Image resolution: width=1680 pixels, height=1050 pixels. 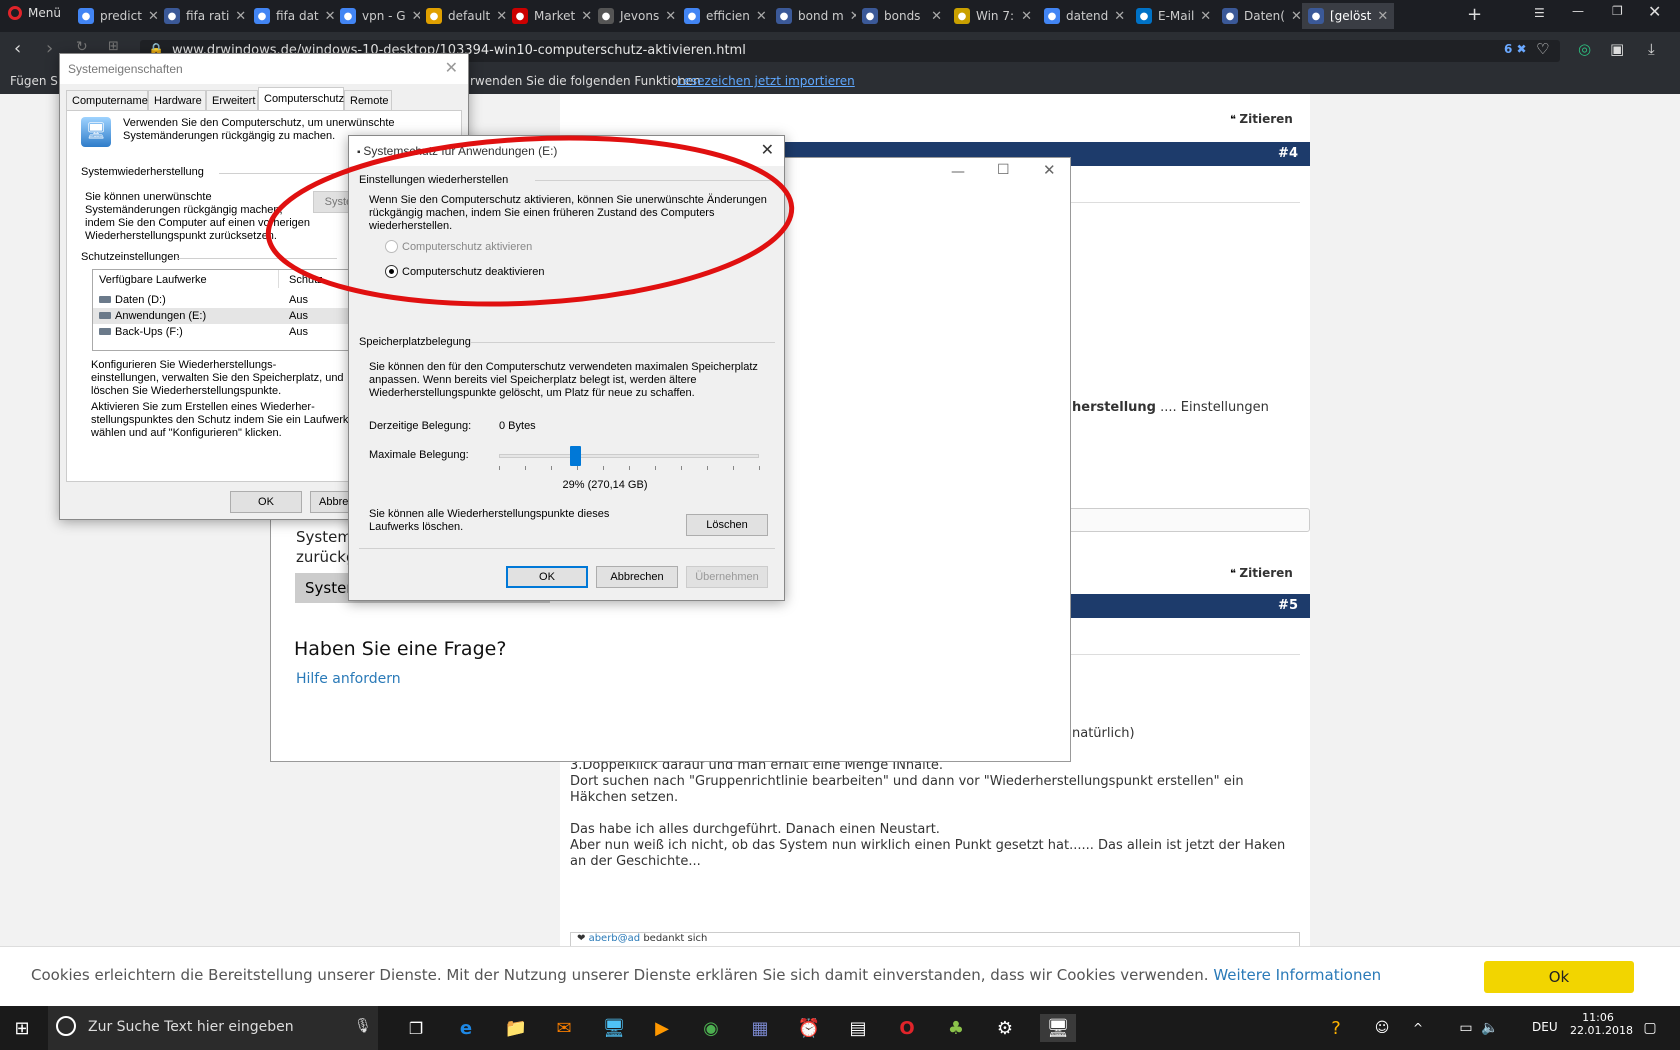 I want to click on tab-computername: Computername, so click(x=107, y=100).